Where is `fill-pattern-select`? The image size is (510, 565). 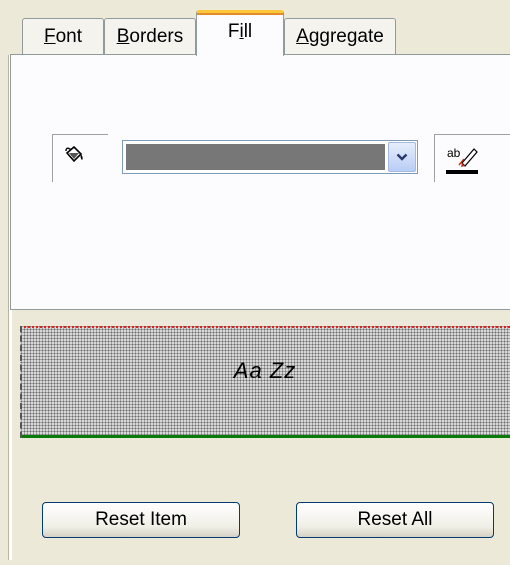 fill-pattern-select is located at coordinates (270, 157).